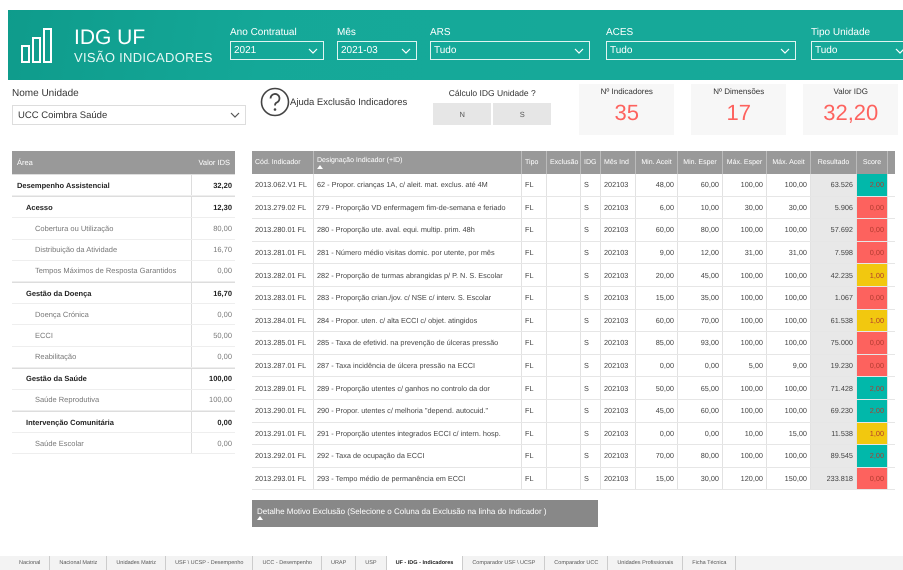  Describe the element at coordinates (264, 32) in the screenshot. I see `filter-label: Ano Contratual` at that location.